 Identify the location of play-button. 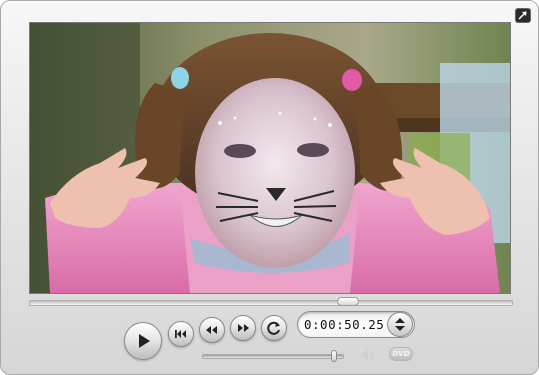
(143, 341).